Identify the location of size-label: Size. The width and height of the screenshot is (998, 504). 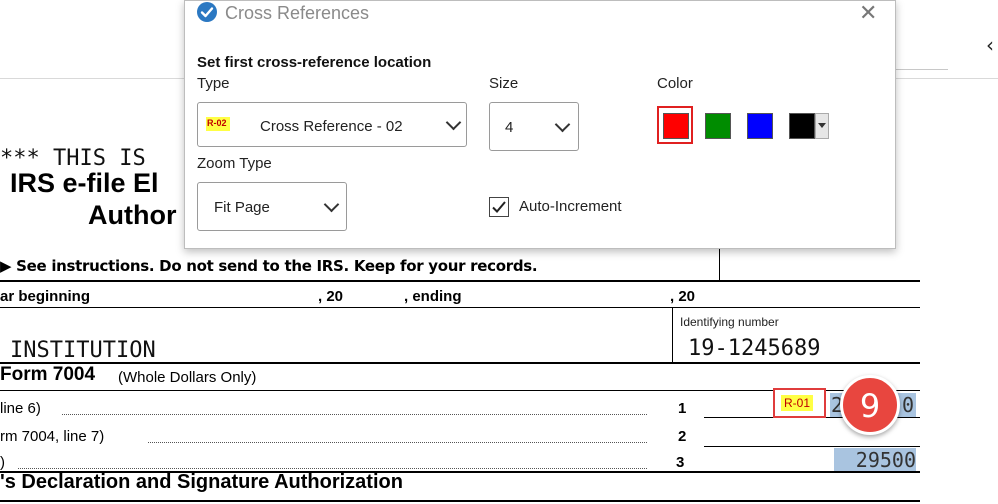
(504, 83).